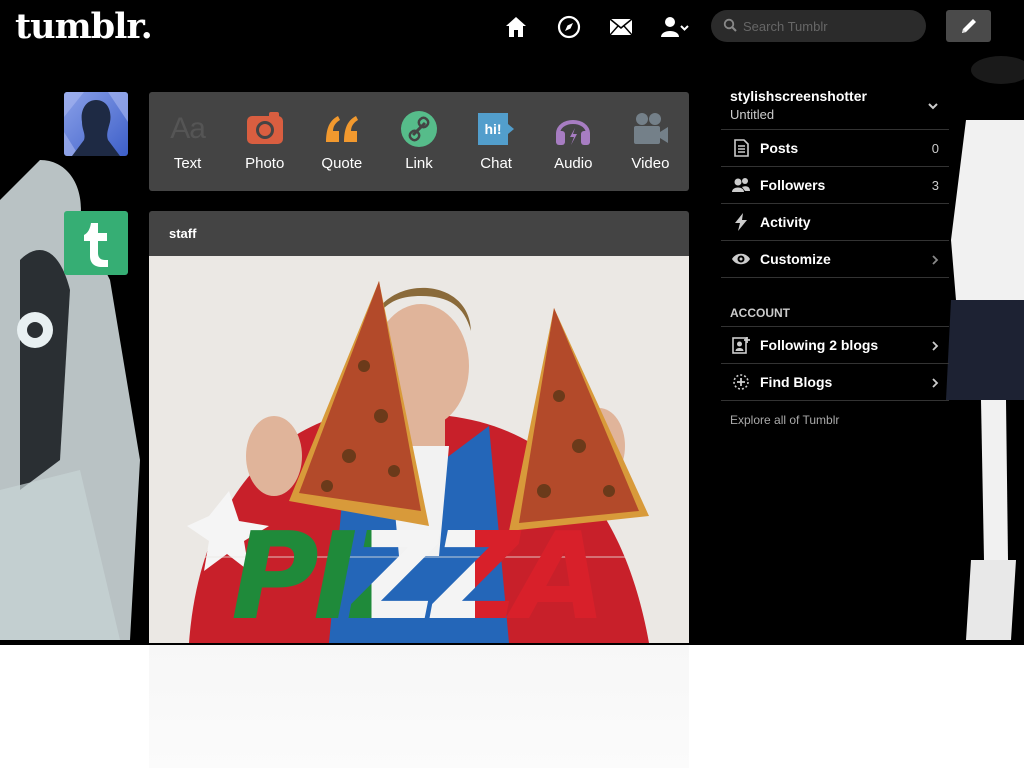 The width and height of the screenshot is (1024, 768). Describe the element at coordinates (741, 148) in the screenshot. I see `posts-icon` at that location.